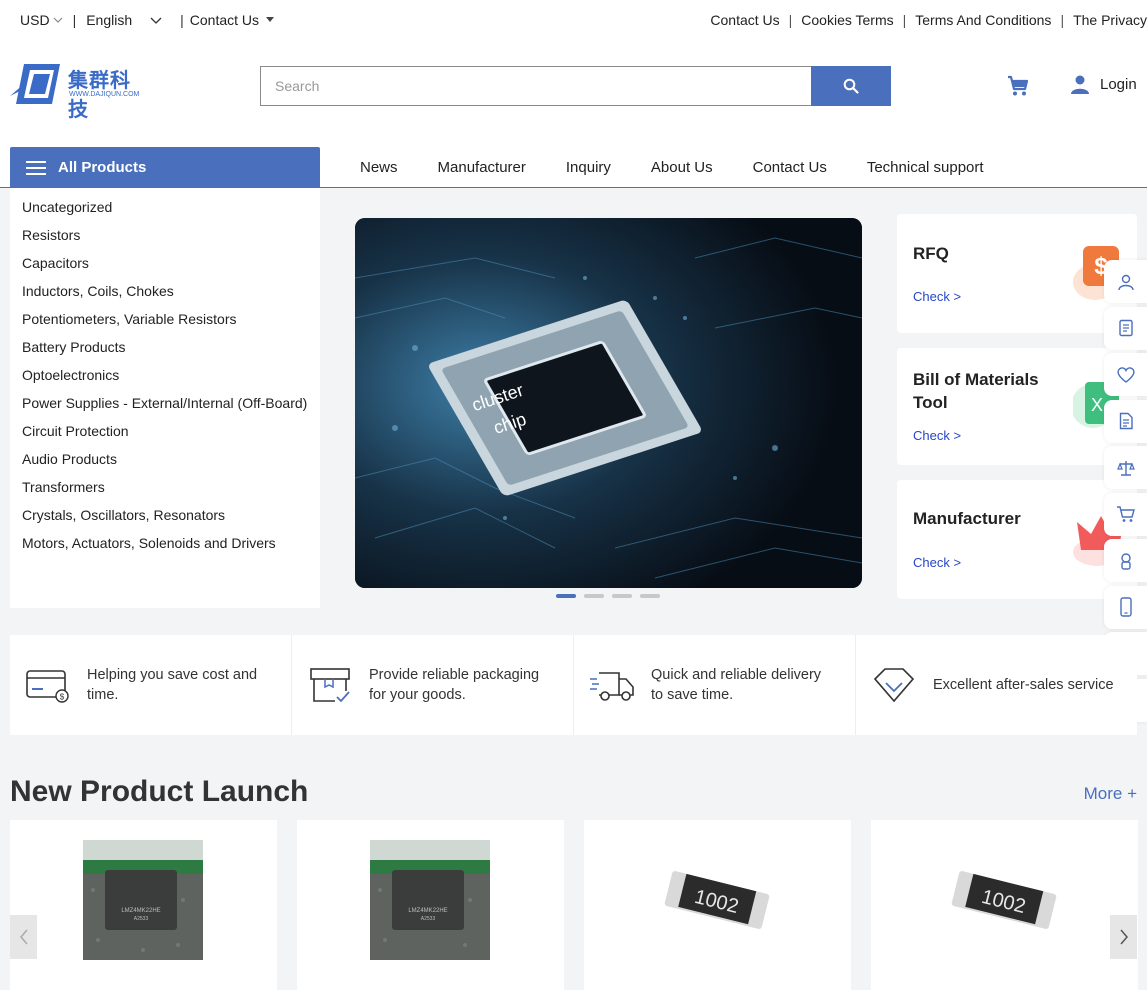 This screenshot has width=1147, height=990. Describe the element at coordinates (428, 919) in the screenshot. I see `chip-marking-2: A2533` at that location.